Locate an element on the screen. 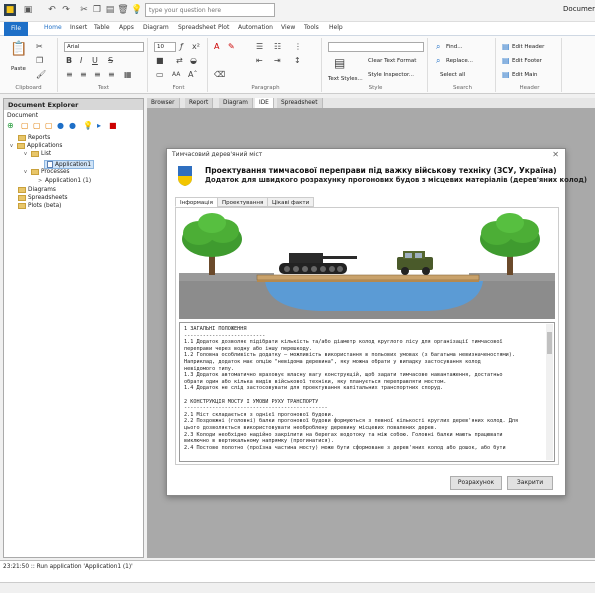  select-all-button: Select all is located at coordinates (452, 75).